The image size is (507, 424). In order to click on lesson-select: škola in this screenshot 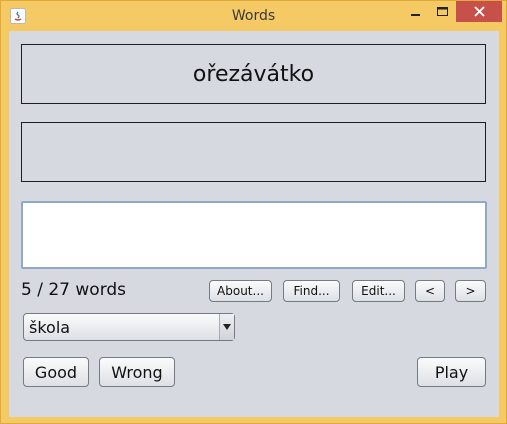, I will do `click(129, 327)`.